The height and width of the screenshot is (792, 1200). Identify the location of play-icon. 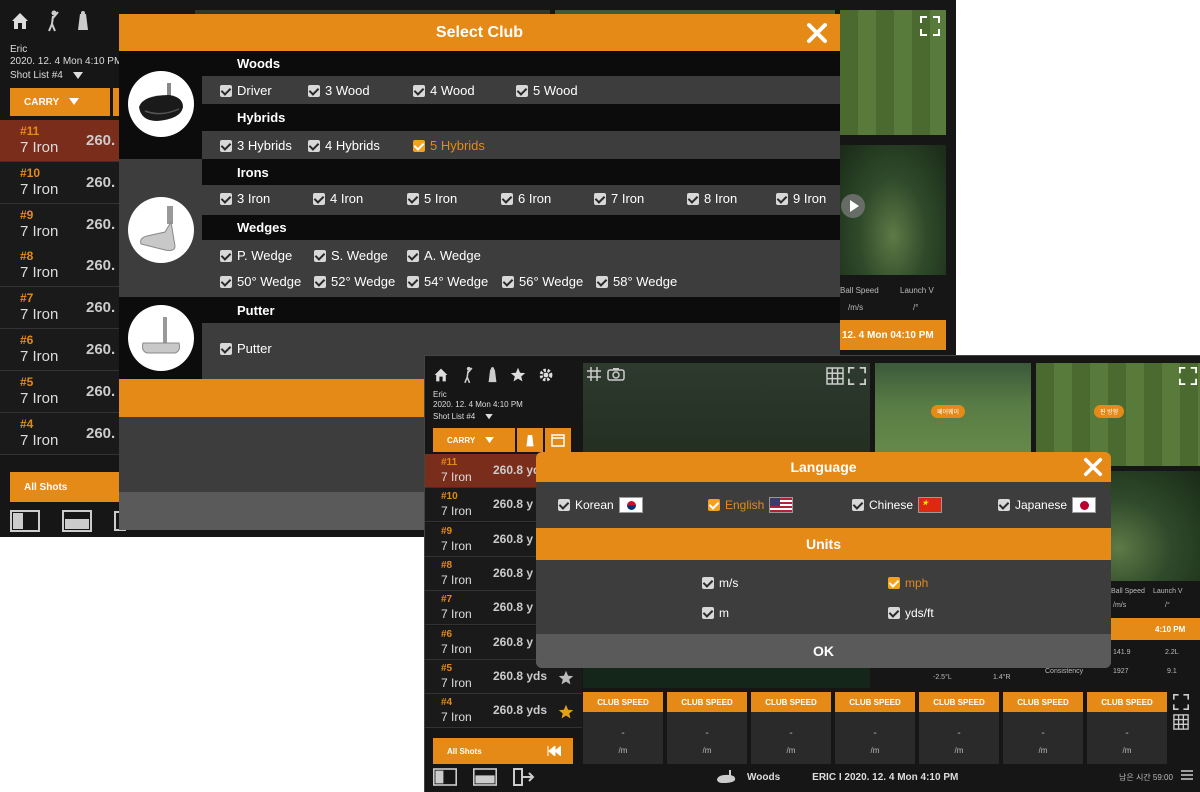
(853, 206).